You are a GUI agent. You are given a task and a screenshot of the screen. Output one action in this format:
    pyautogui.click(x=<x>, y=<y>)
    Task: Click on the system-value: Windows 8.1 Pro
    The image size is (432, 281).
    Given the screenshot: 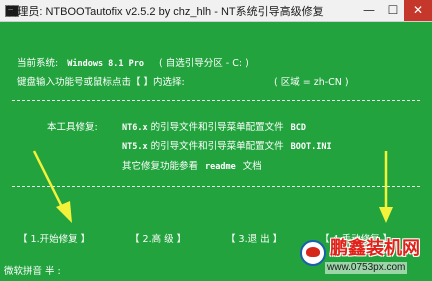 What is the action you would take?
    pyautogui.click(x=105, y=64)
    